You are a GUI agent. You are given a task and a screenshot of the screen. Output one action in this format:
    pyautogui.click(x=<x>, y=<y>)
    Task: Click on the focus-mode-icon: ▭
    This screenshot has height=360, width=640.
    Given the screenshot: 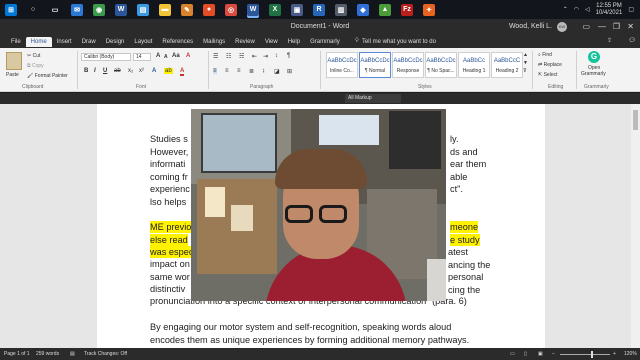 What is the action you would take?
    pyautogui.click(x=512, y=354)
    